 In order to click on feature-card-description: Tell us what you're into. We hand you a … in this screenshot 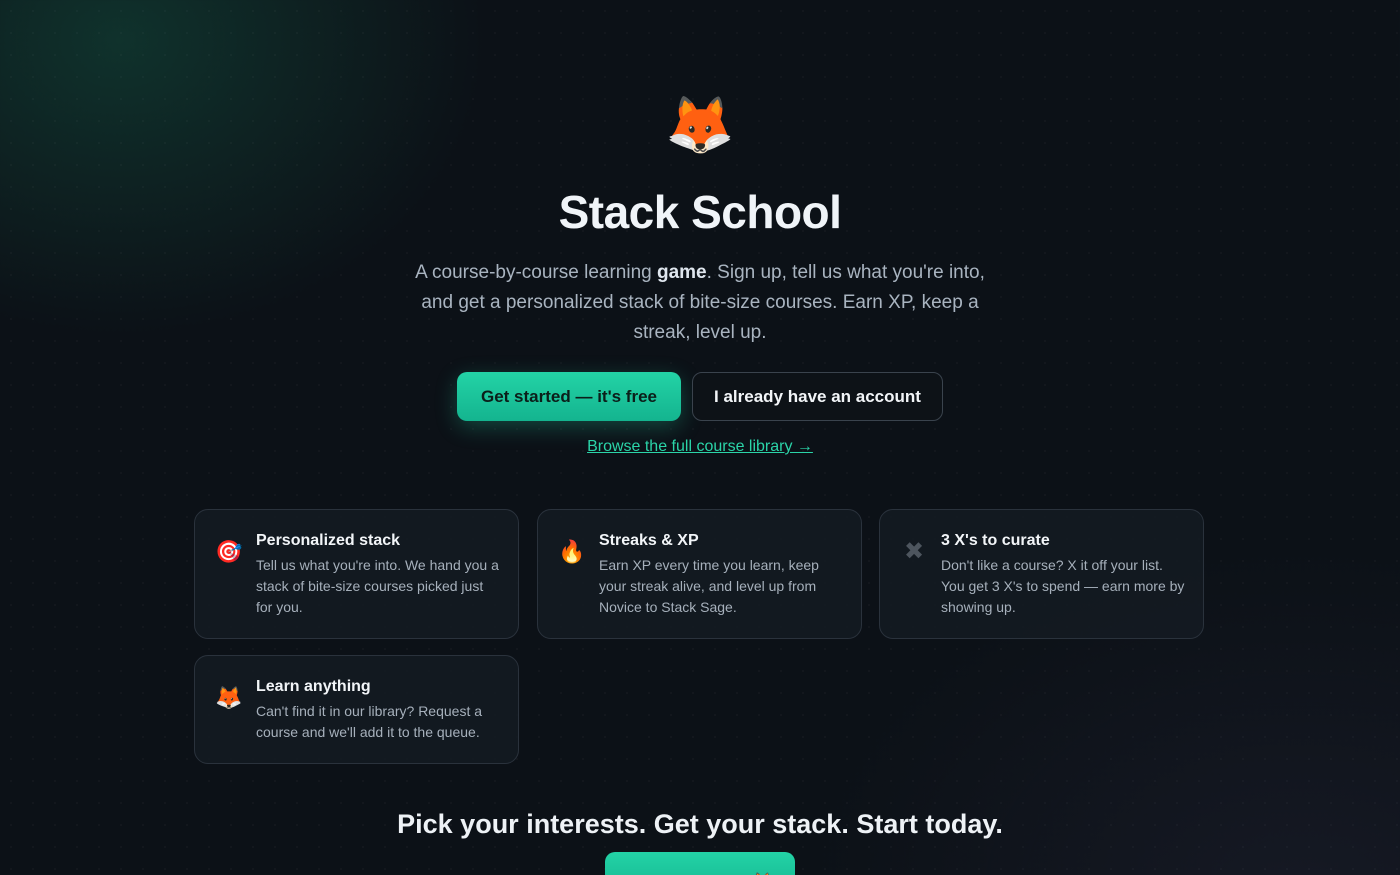, I will do `click(377, 586)`.